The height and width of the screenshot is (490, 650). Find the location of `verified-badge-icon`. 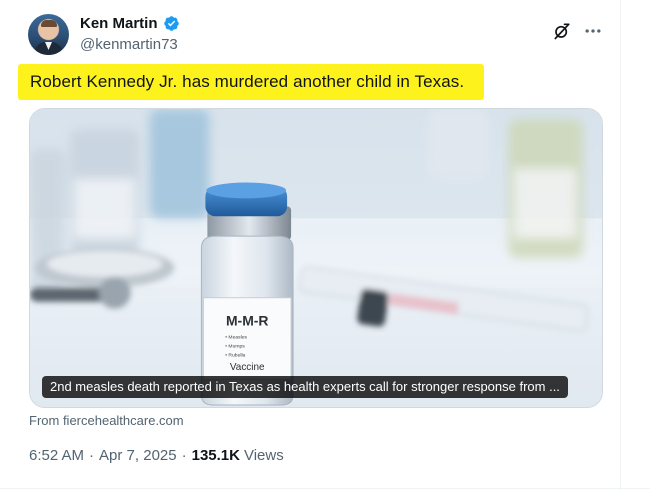

verified-badge-icon is located at coordinates (171, 23).